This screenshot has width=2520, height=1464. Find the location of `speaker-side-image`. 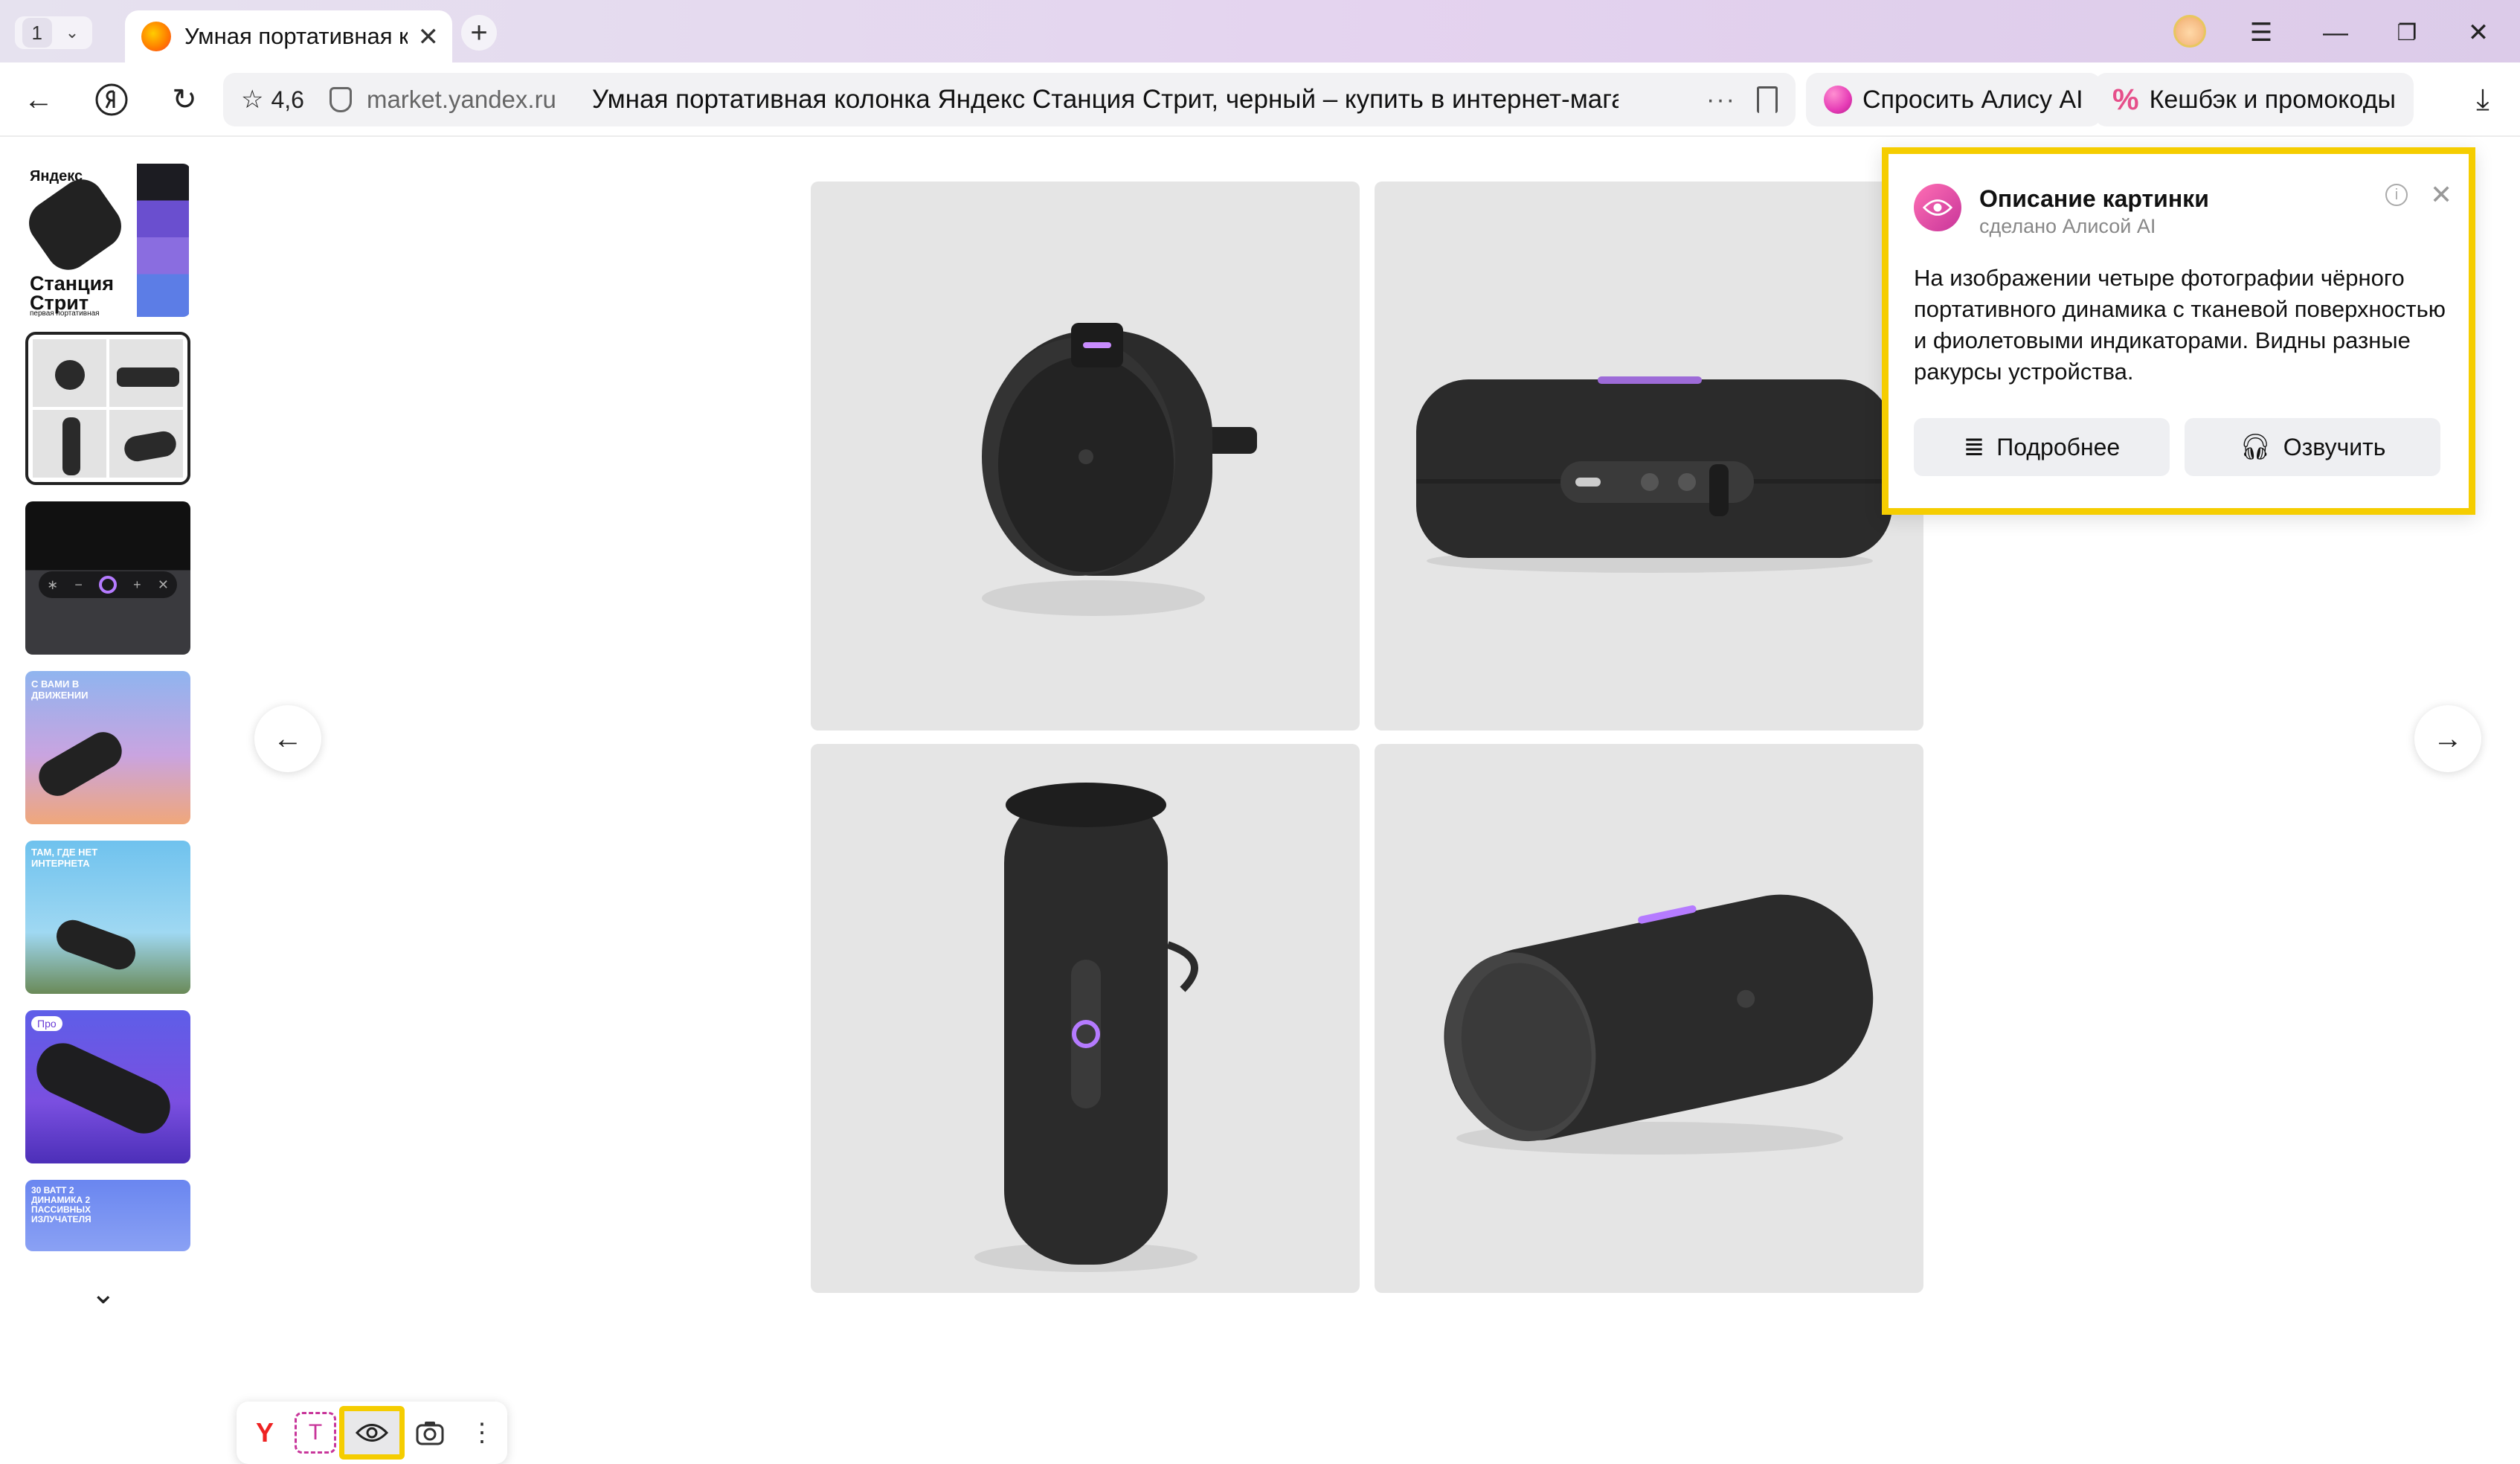

speaker-side-image is located at coordinates (1654, 474).